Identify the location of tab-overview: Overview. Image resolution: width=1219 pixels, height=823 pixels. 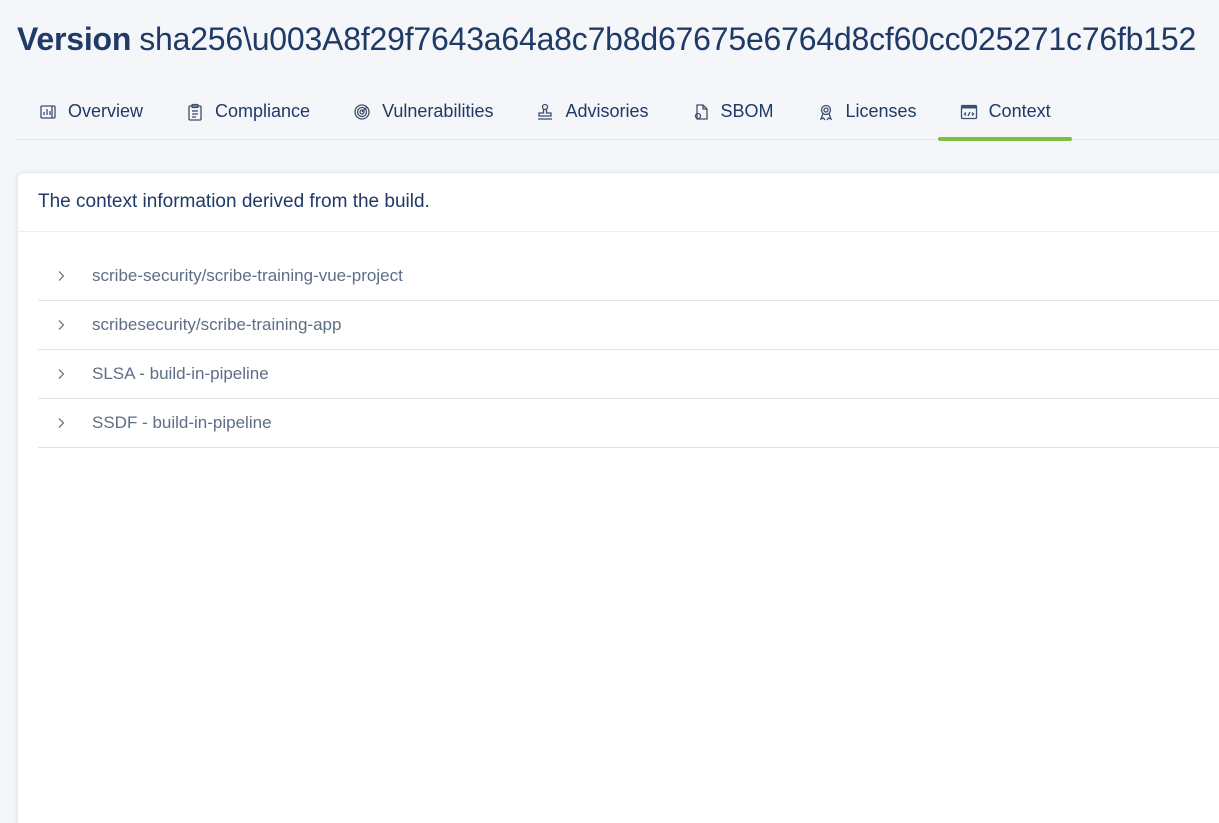
(90, 111).